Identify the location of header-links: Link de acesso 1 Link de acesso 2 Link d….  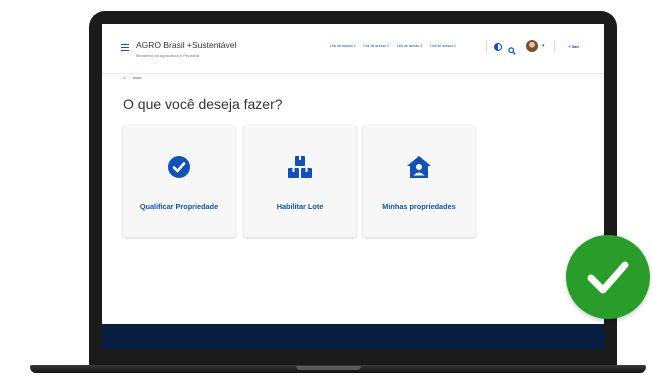
(396, 46).